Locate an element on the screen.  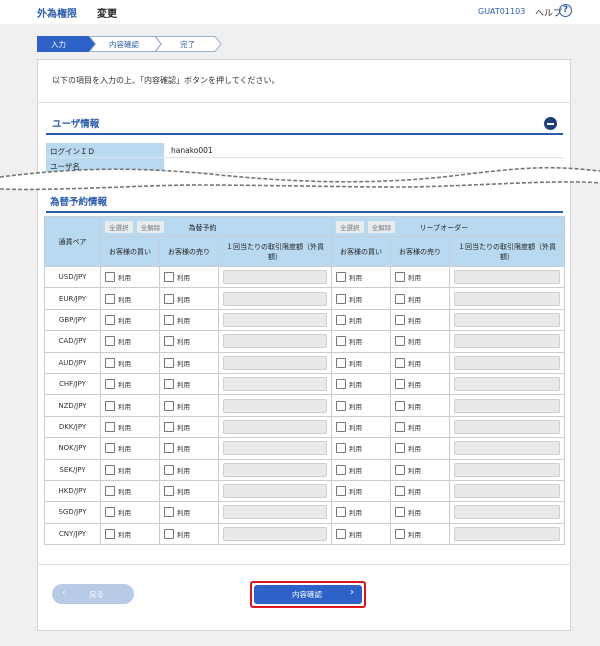
chevron-right-icon: › is located at coordinates (352, 592).